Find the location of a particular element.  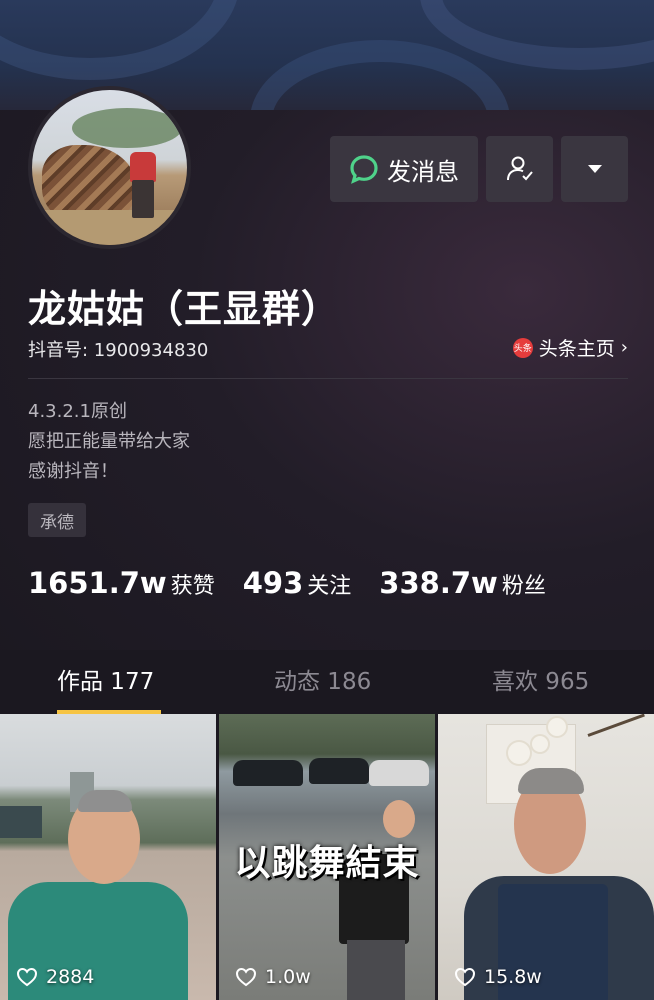

video-caption: 以跳舞結束 is located at coordinates (327, 863).